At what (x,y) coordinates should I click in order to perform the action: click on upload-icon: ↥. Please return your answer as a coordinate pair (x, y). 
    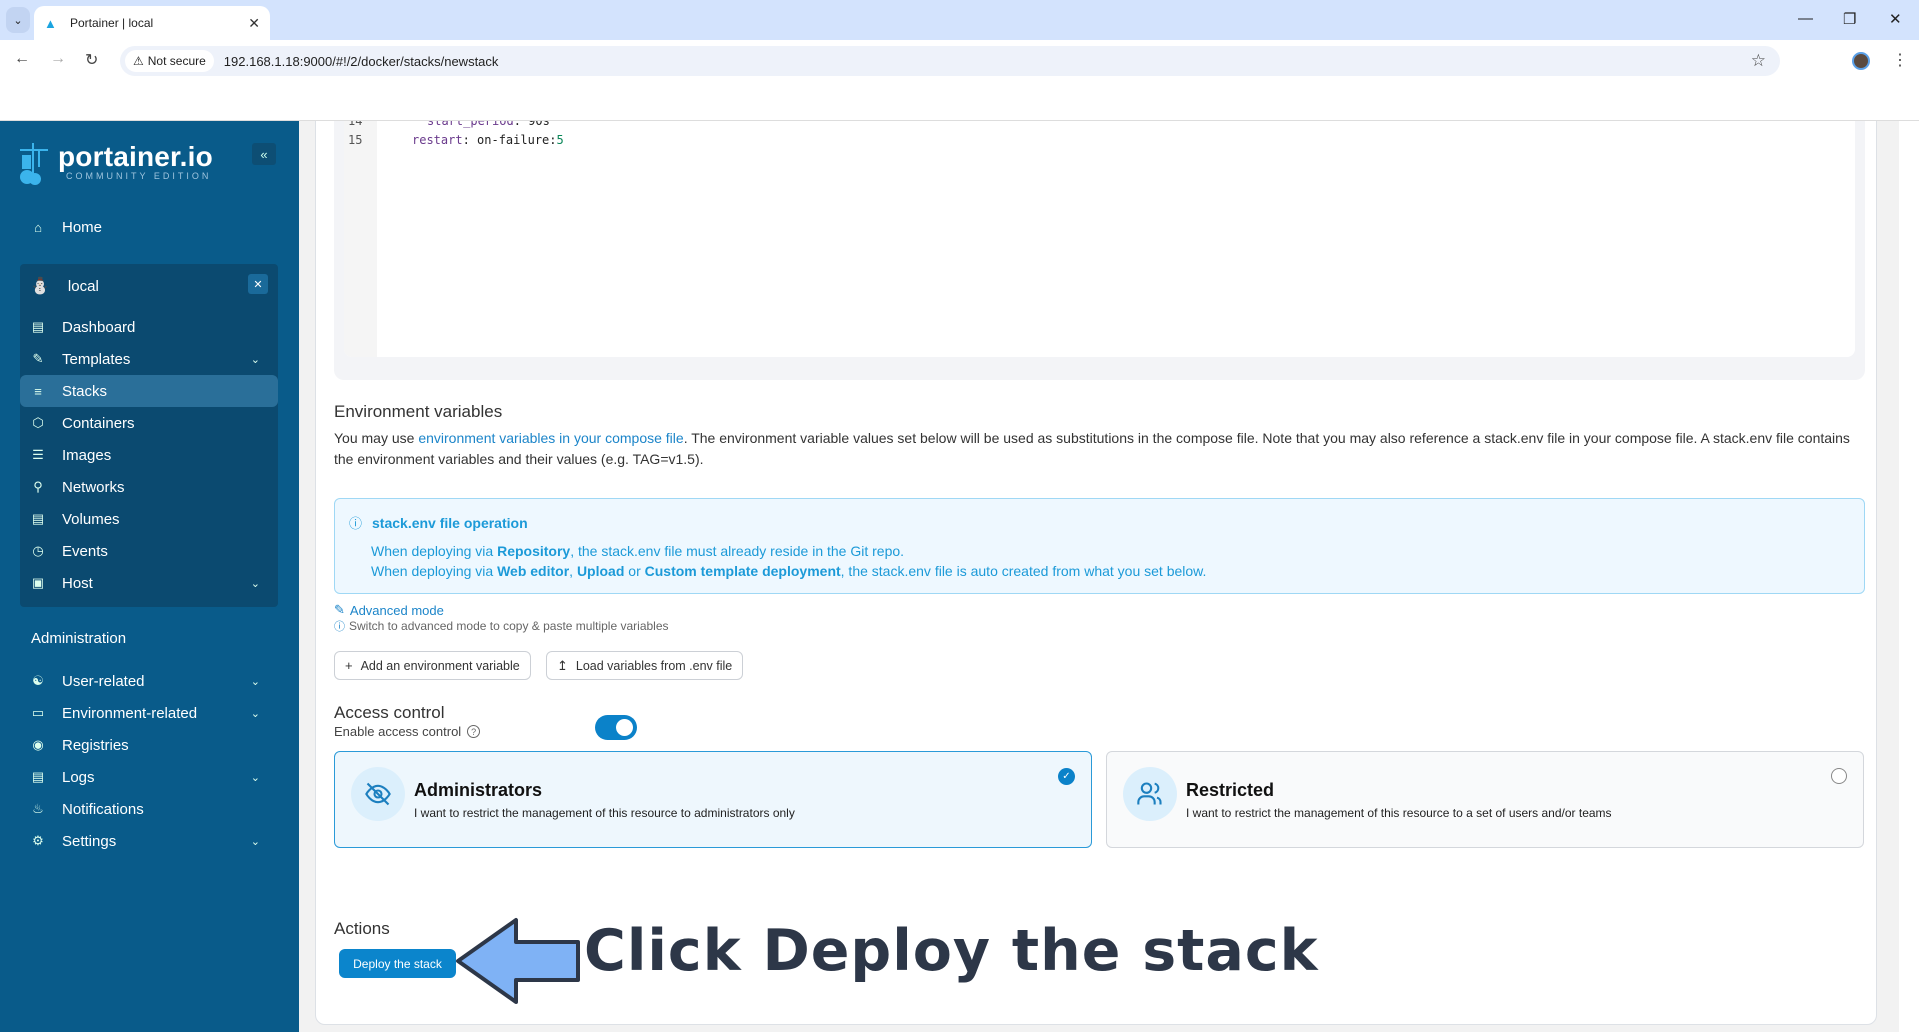
    Looking at the image, I should click on (562, 665).